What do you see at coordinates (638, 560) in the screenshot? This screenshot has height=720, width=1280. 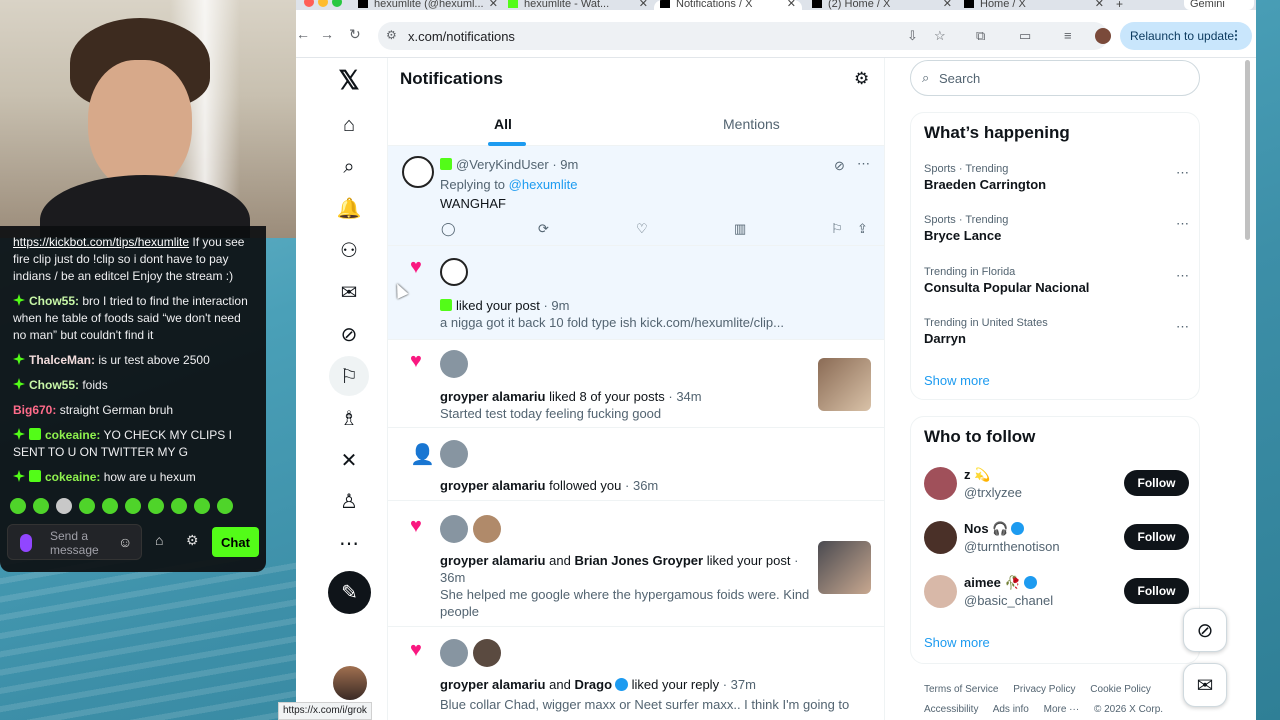 I see `user-name: Brian Jones Groyper` at bounding box center [638, 560].